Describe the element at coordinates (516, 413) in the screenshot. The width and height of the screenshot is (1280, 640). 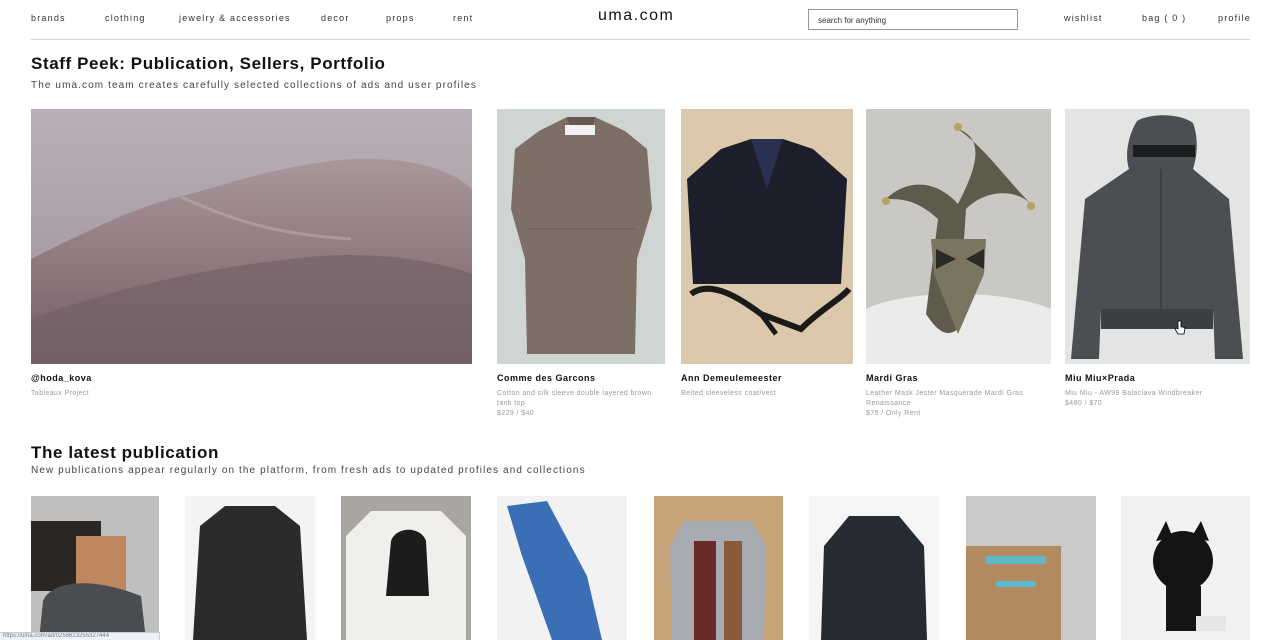
I see `card-price: $229 / $40` at that location.